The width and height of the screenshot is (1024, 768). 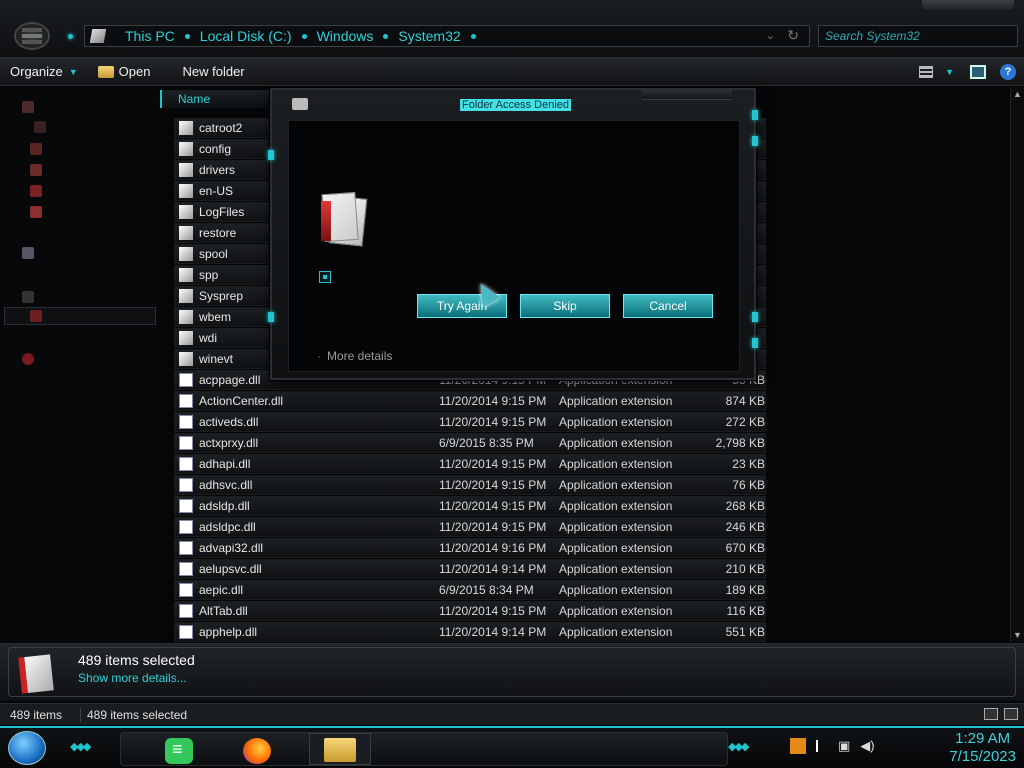 I want to click on file-name: advapi32.dll, so click(x=231, y=548).